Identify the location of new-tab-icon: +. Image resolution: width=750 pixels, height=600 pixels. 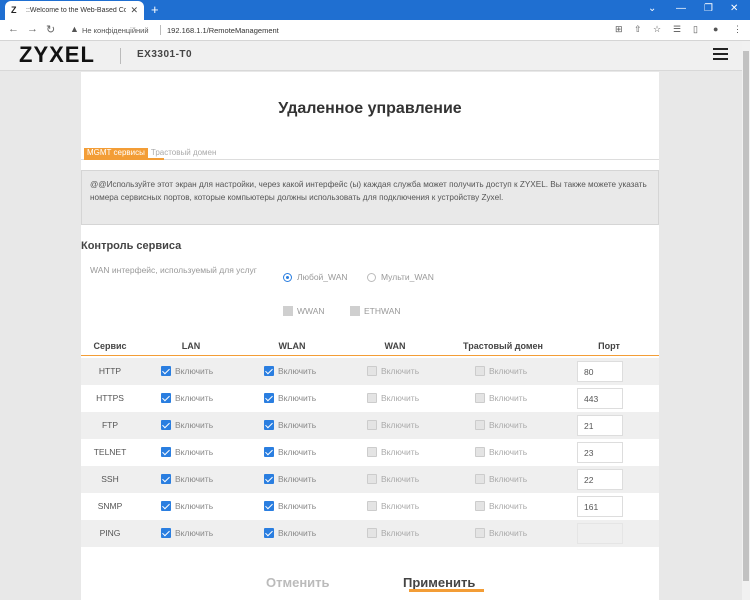
(155, 9).